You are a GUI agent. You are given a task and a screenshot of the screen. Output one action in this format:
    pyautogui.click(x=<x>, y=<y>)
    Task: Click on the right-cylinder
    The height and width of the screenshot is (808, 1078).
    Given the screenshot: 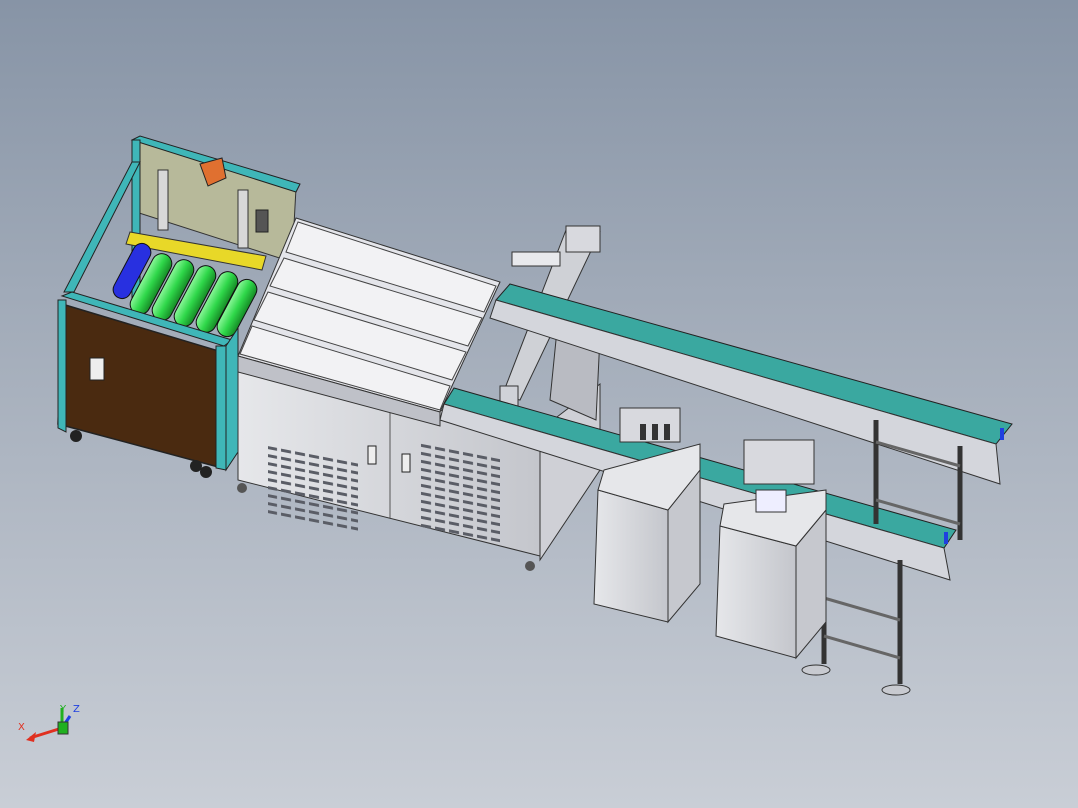 What is the action you would take?
    pyautogui.click(x=243, y=219)
    